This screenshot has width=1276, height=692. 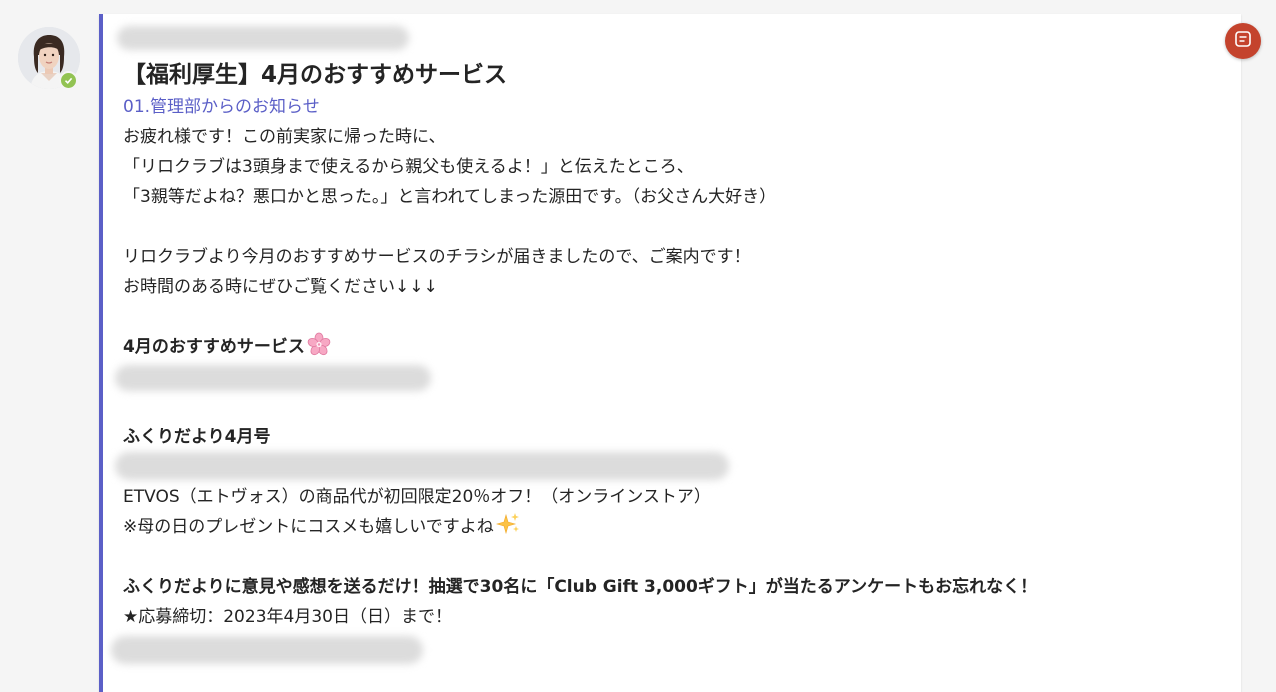 What do you see at coordinates (221, 107) in the screenshot?
I see `message-subtitle: 01.管理部からのお知らせ` at bounding box center [221, 107].